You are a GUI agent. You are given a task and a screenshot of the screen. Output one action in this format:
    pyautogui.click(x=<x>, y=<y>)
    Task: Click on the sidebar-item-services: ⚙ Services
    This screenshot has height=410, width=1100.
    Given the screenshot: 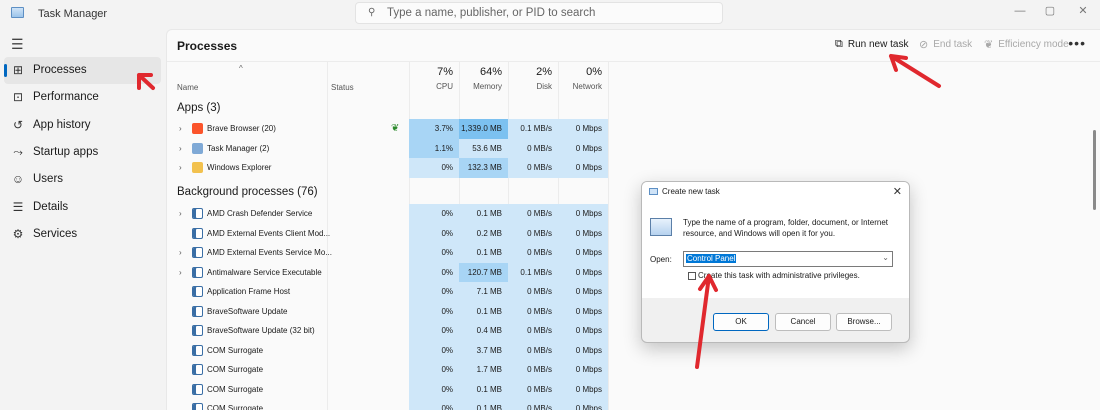 What is the action you would take?
    pyautogui.click(x=82, y=234)
    